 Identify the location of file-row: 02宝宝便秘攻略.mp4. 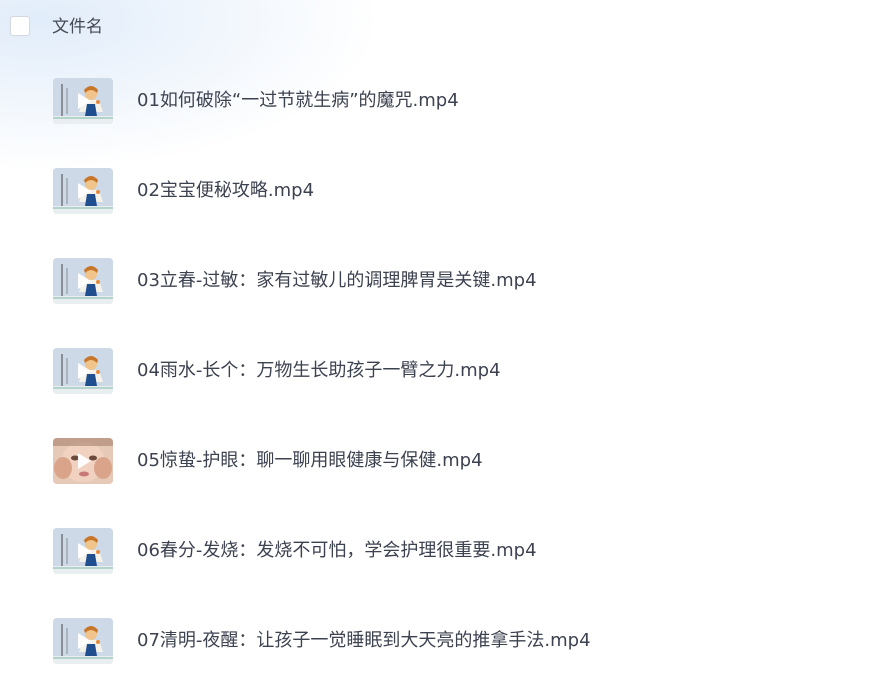
(436, 191).